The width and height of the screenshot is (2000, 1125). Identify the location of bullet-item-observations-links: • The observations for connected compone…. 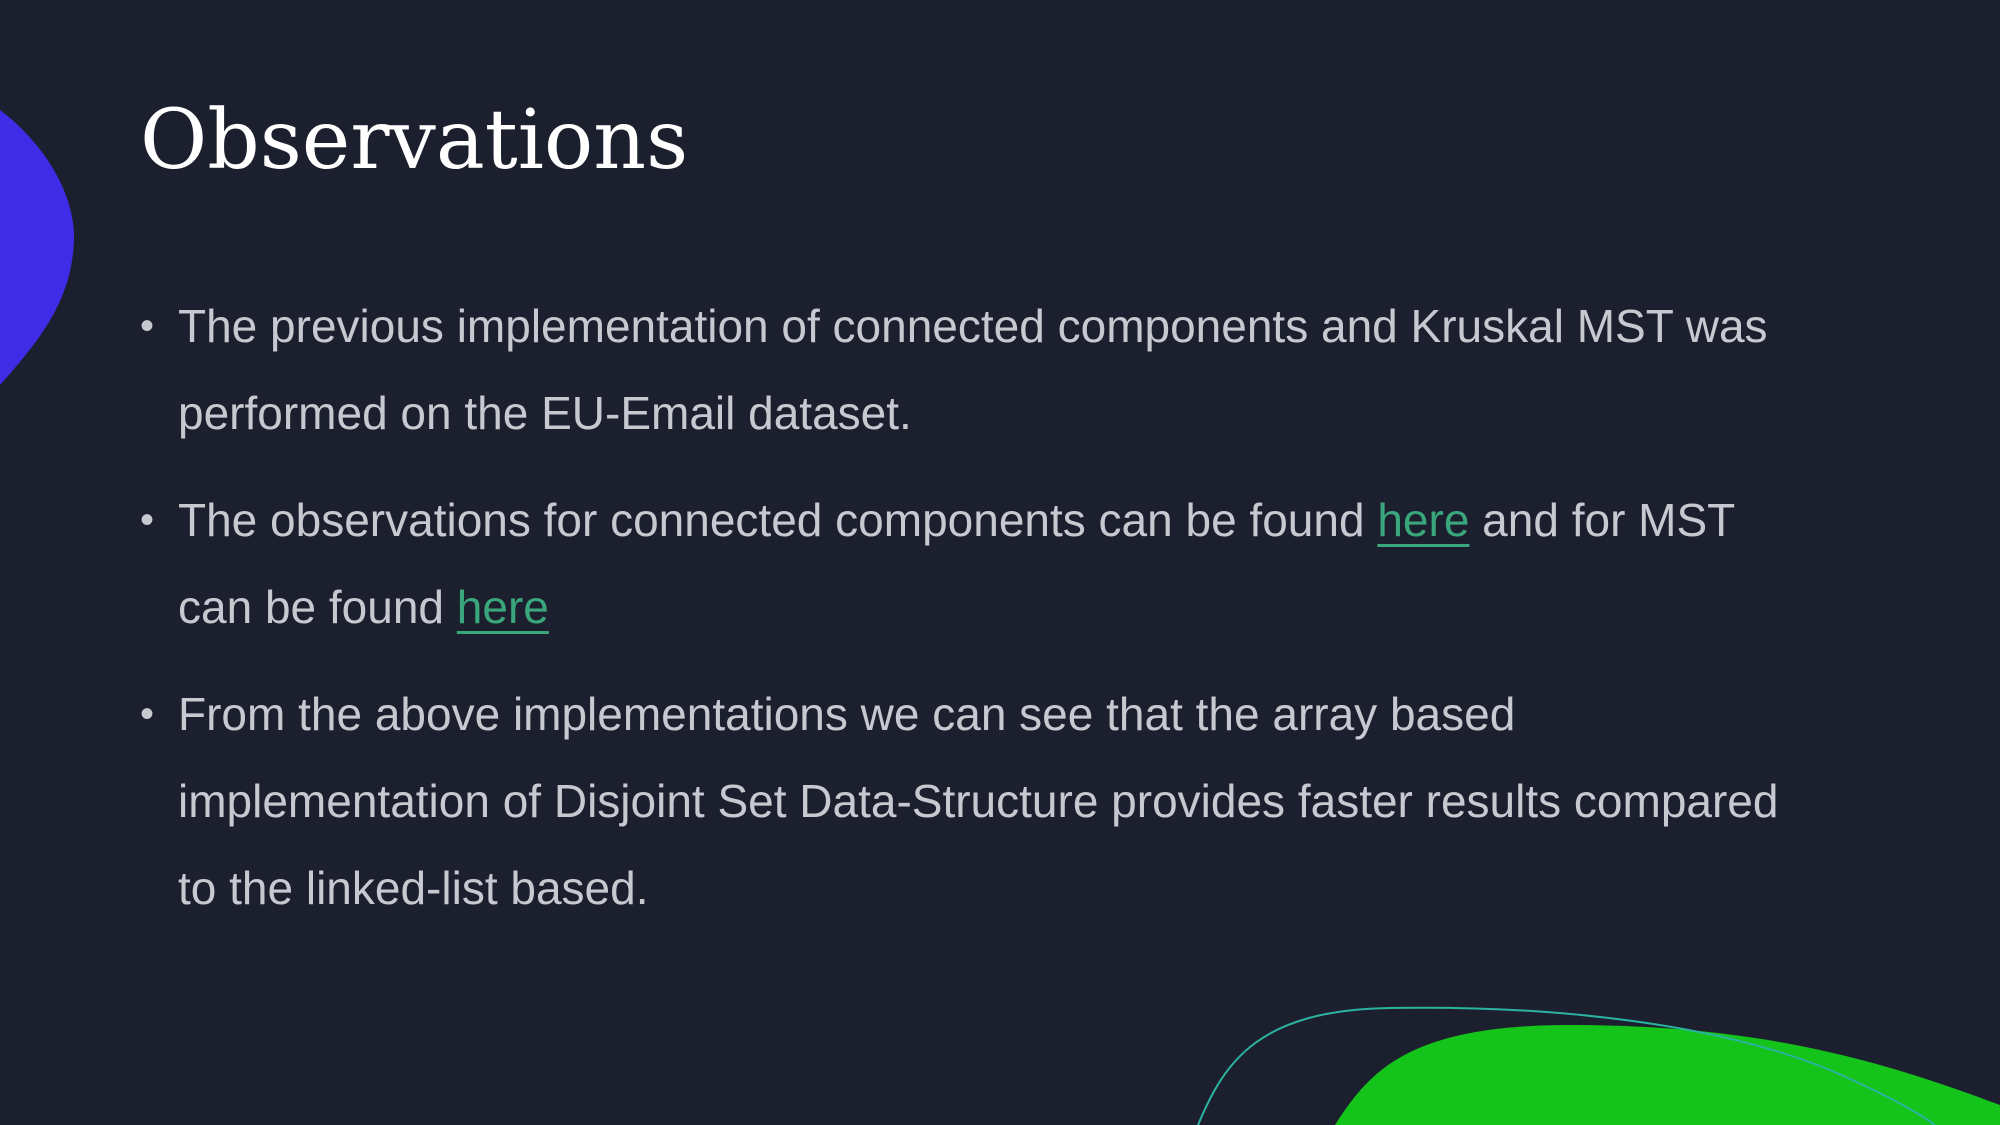
(980, 564).